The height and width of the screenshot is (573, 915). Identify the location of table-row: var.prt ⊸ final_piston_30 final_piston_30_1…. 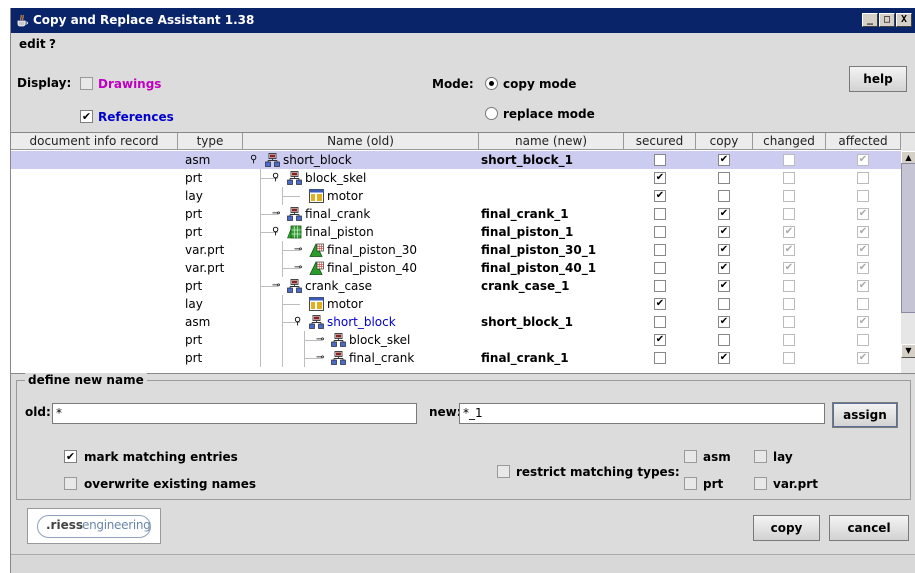
(456, 250).